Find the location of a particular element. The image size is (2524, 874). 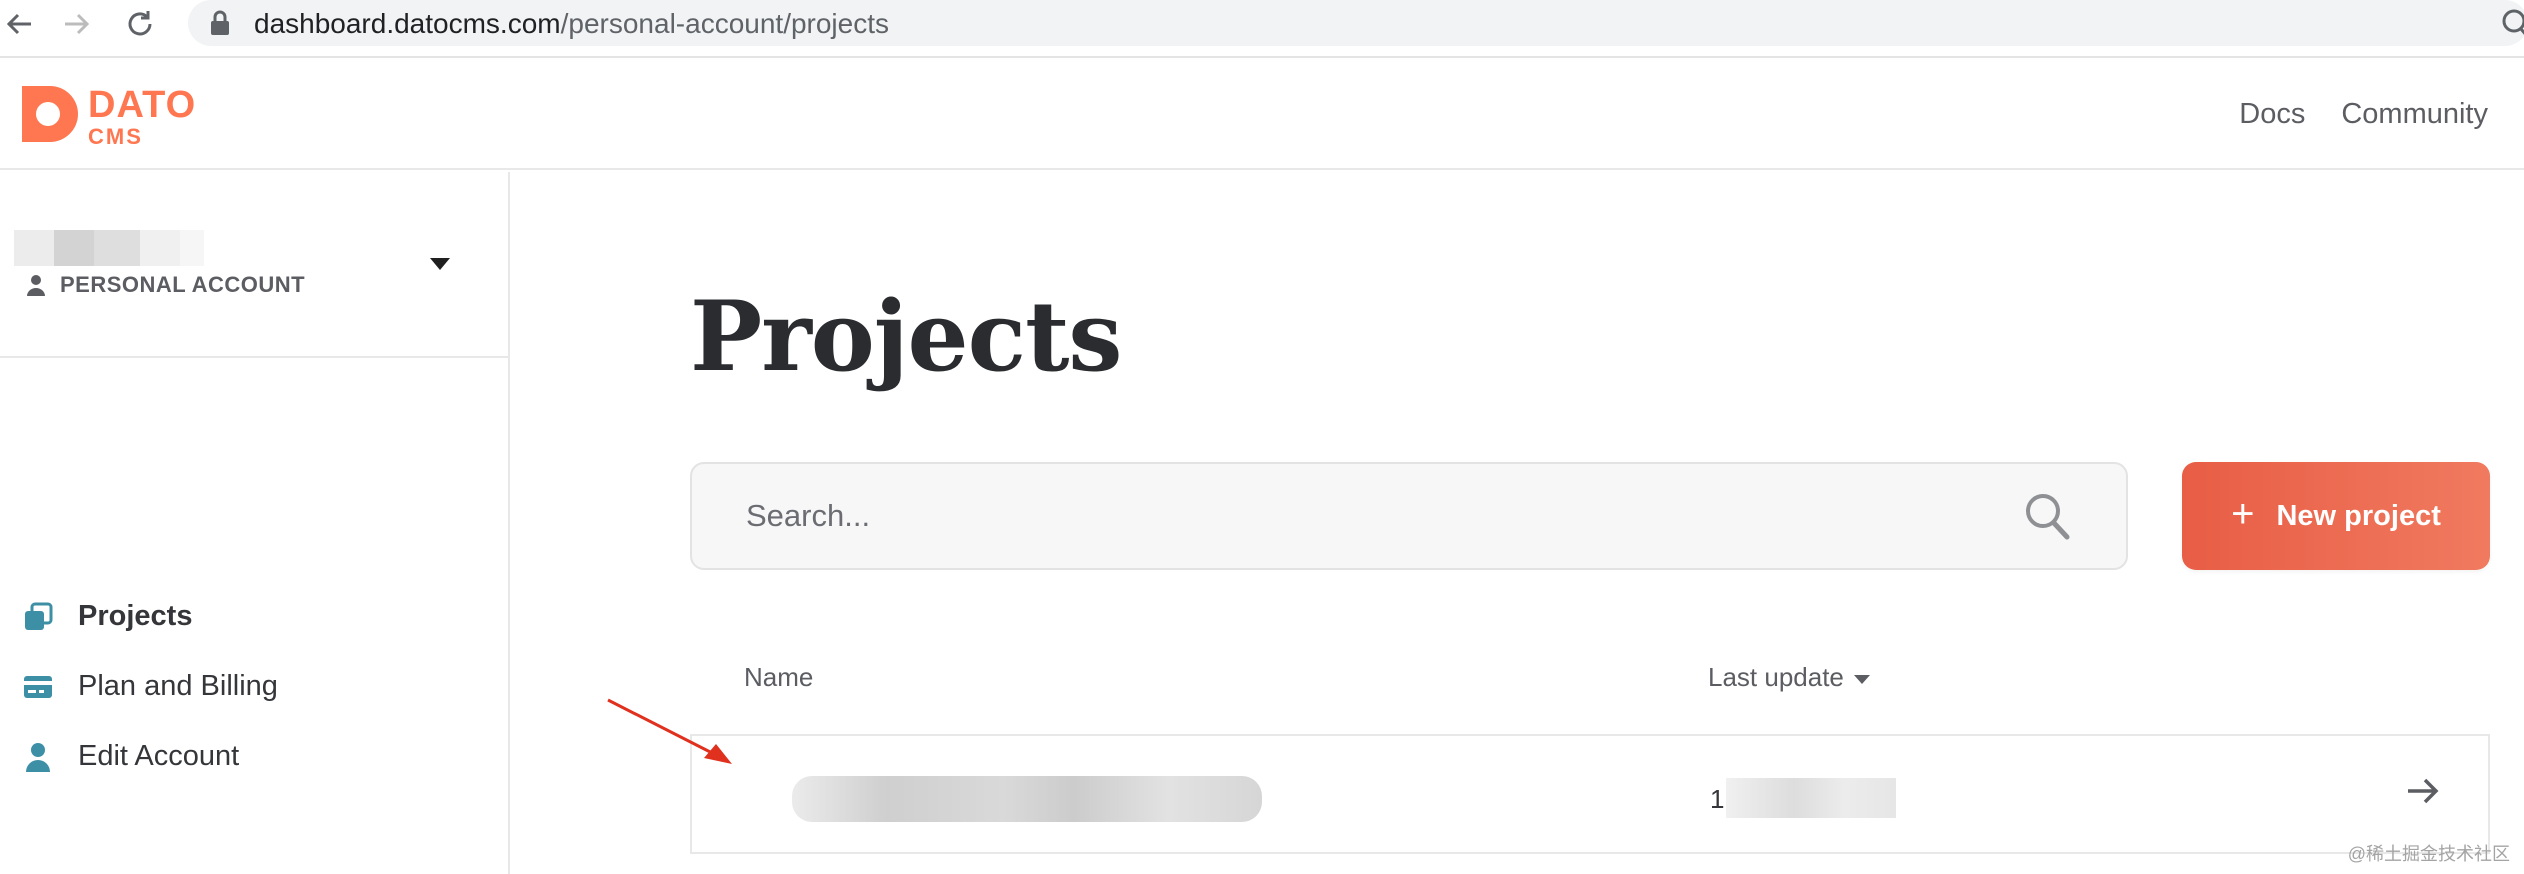

annotation-arrow-icon is located at coordinates (669, 731).